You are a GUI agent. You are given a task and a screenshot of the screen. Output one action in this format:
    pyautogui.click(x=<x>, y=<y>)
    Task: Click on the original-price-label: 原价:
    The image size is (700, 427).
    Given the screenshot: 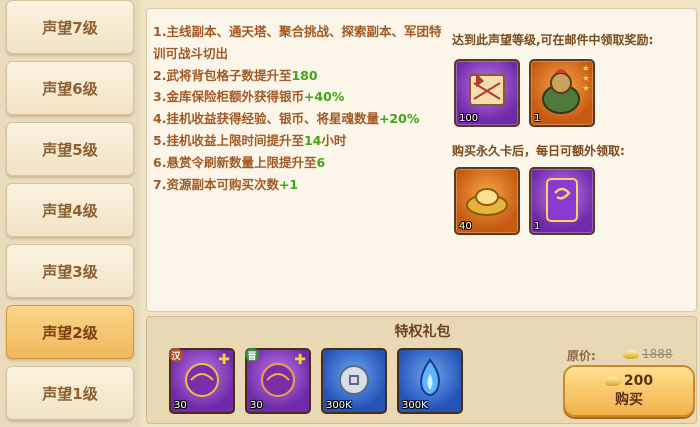 What is the action you would take?
    pyautogui.click(x=581, y=356)
    